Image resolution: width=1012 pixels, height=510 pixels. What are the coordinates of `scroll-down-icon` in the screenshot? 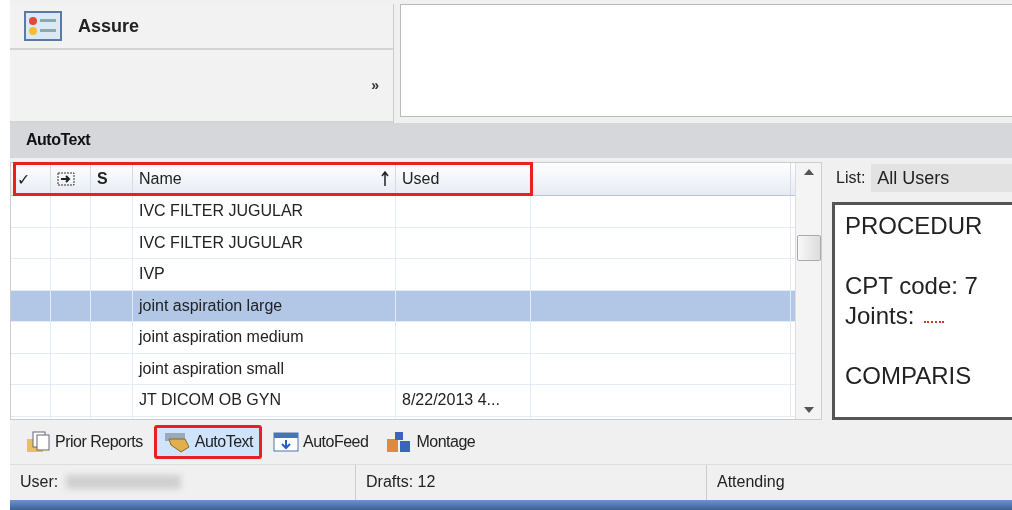 It's located at (808, 410).